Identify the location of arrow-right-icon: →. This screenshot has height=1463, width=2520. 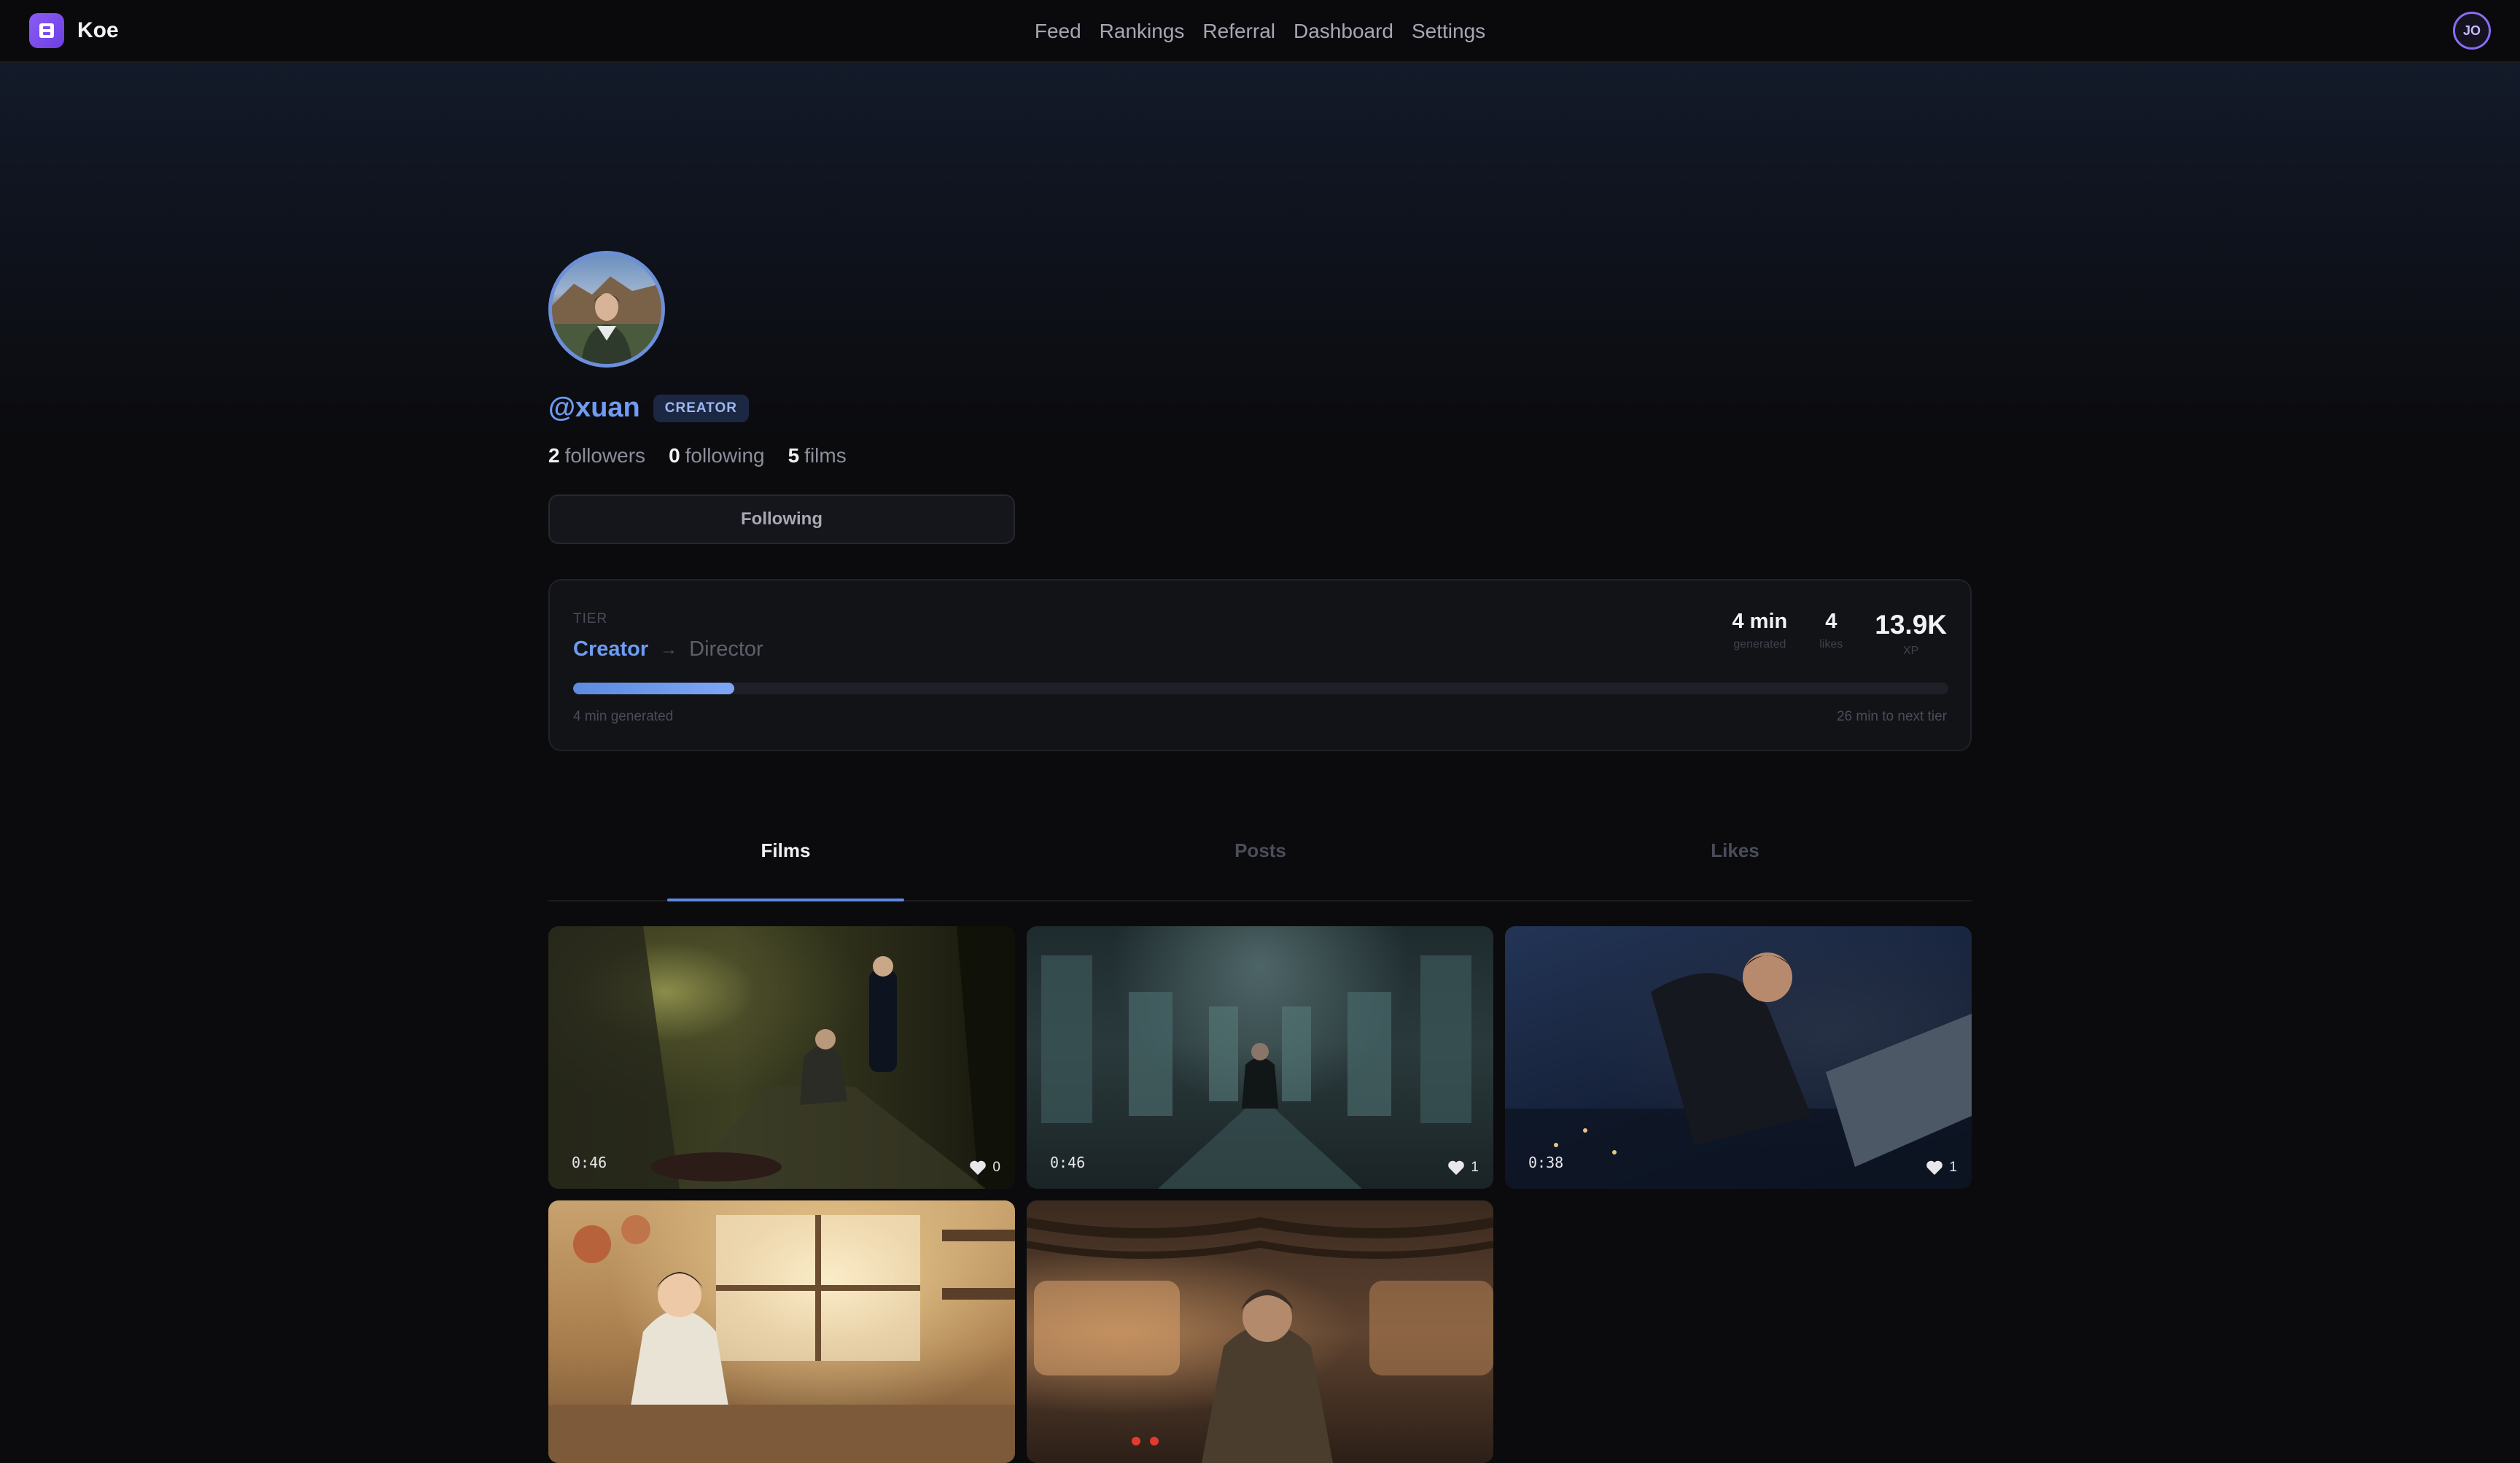
(669, 649).